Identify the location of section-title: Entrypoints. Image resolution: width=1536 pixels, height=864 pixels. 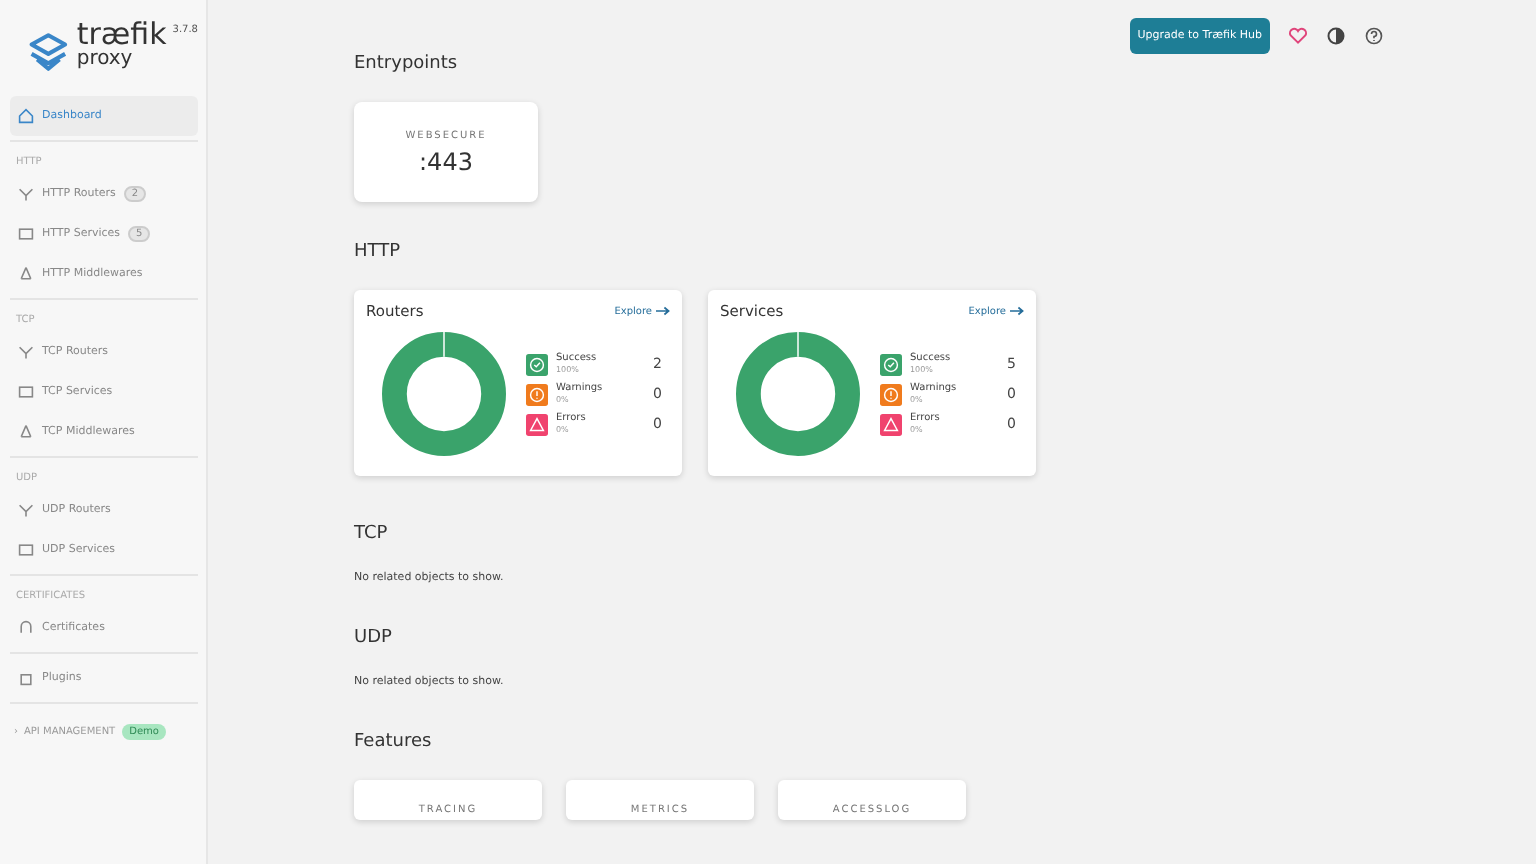
(407, 64).